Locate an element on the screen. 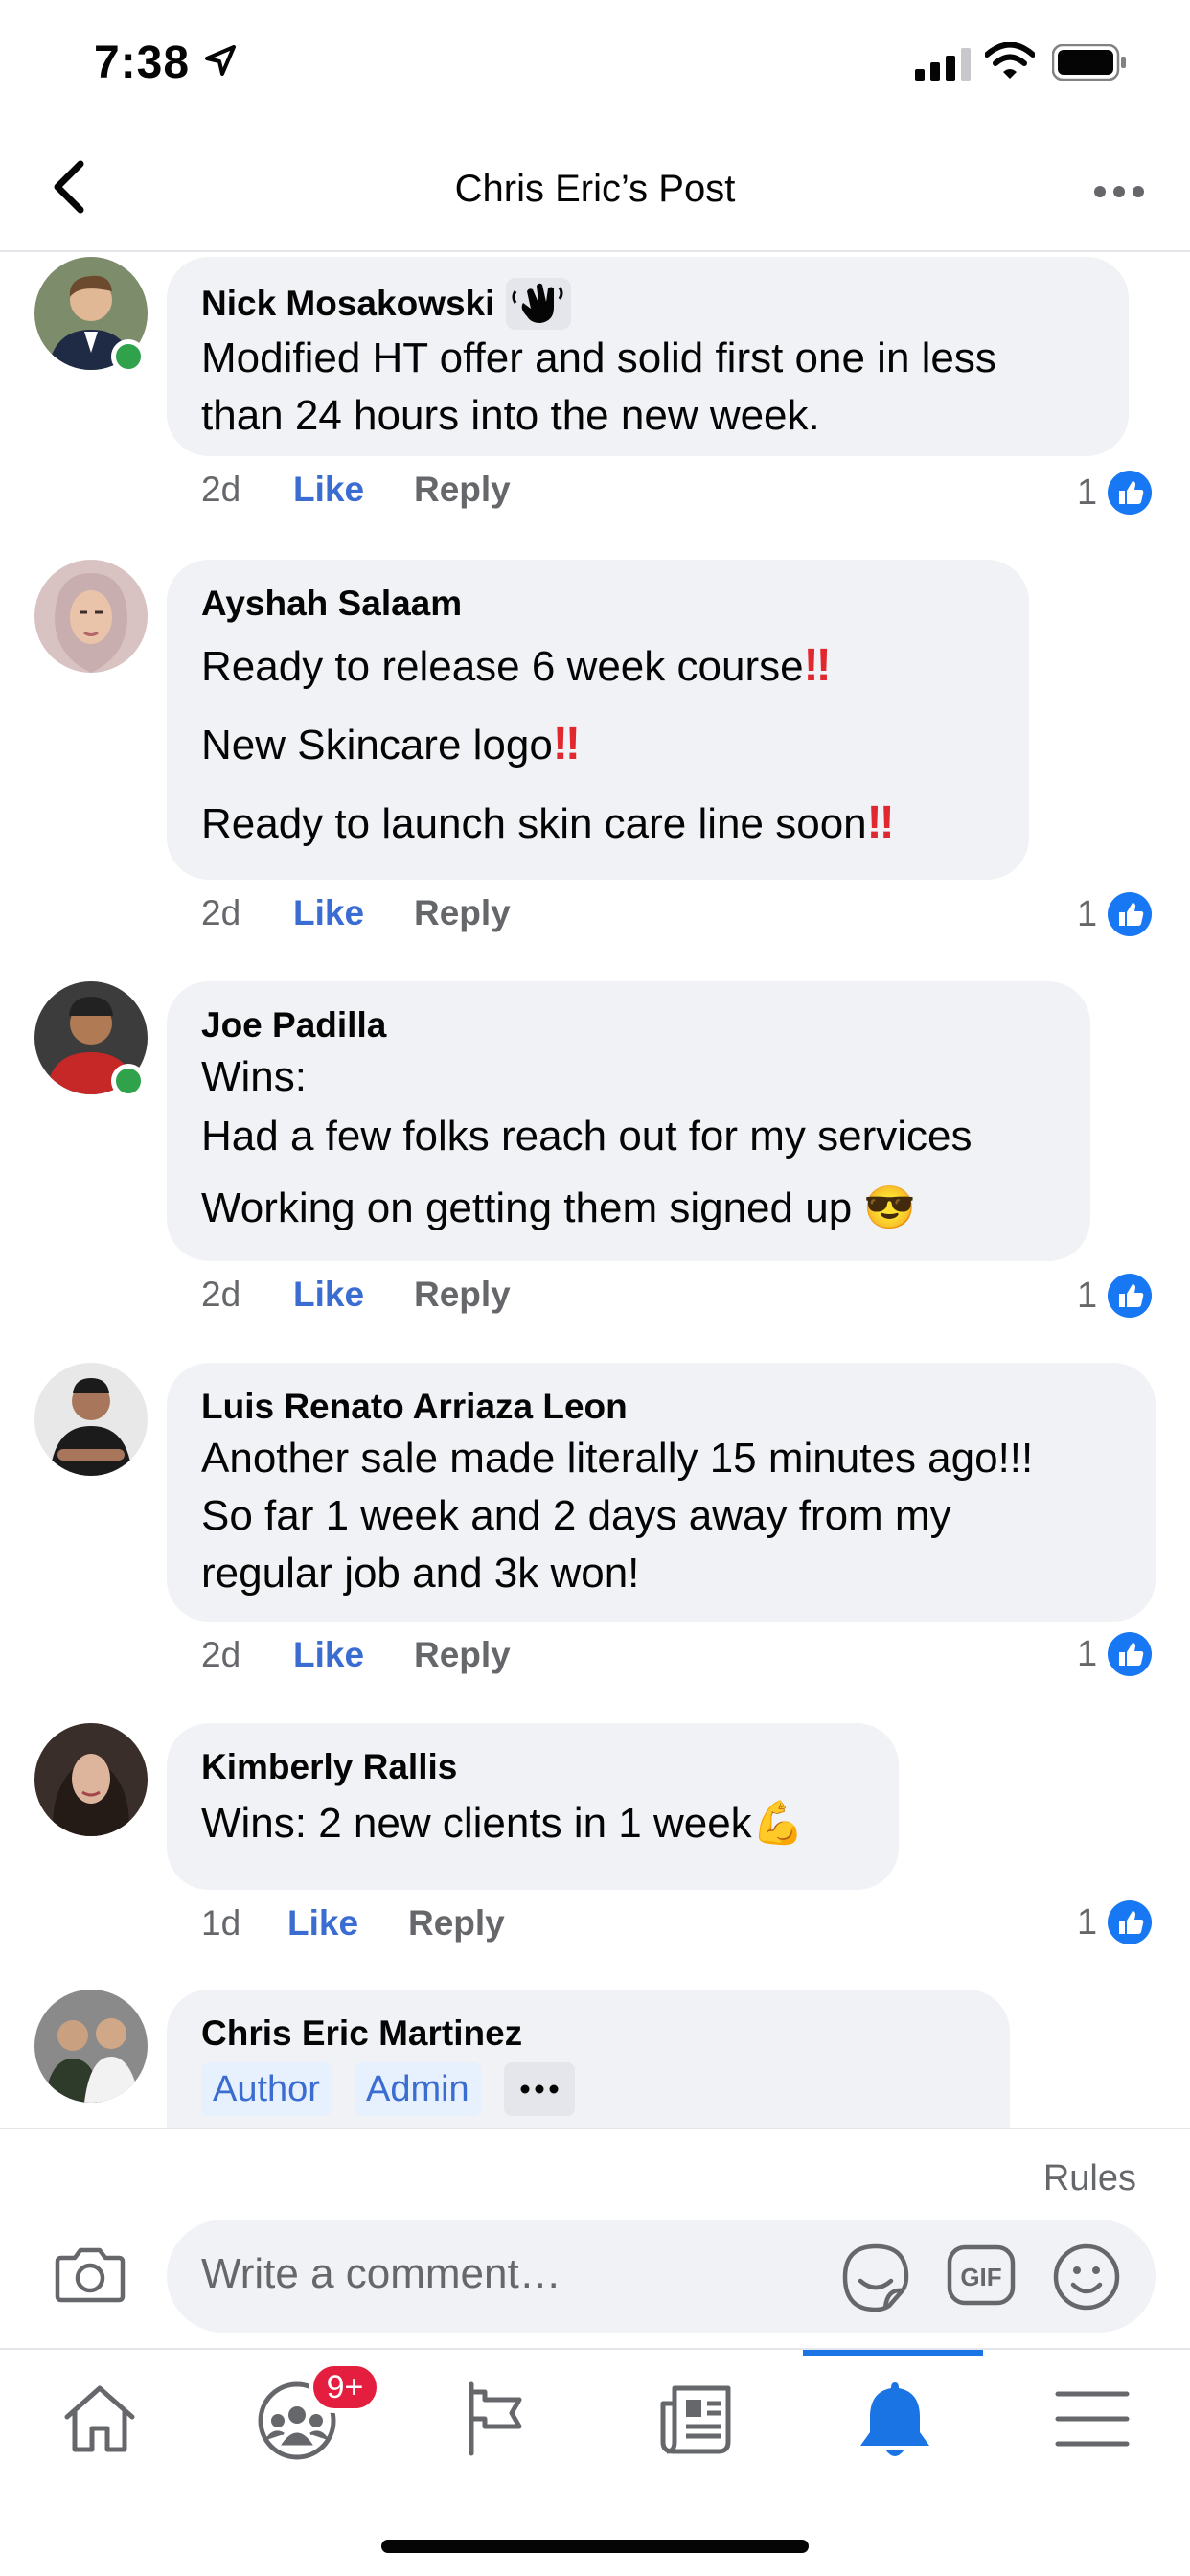  rules-link: Rules is located at coordinates (1090, 2179).